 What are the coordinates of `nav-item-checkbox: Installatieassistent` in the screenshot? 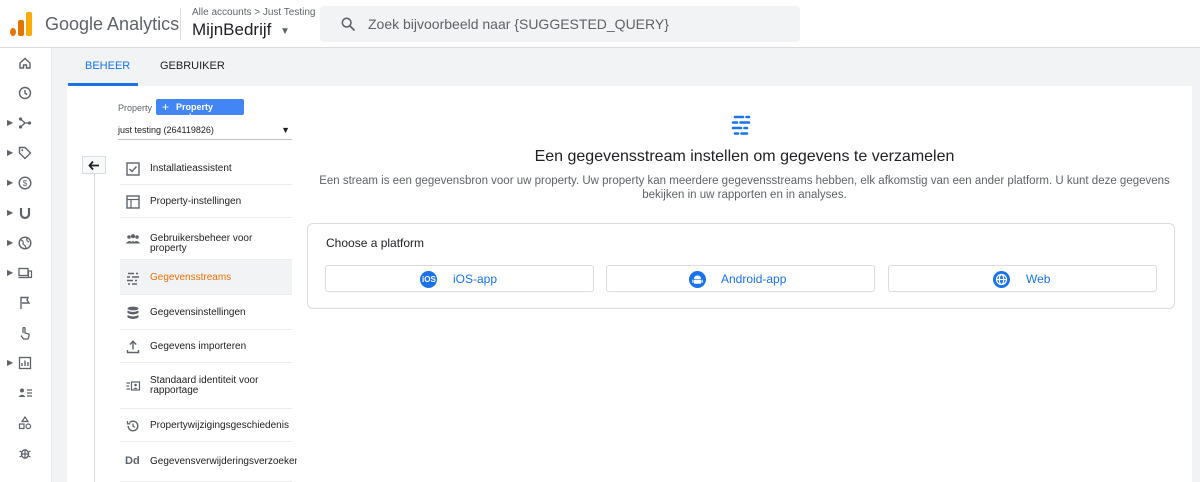 It's located at (206, 168).